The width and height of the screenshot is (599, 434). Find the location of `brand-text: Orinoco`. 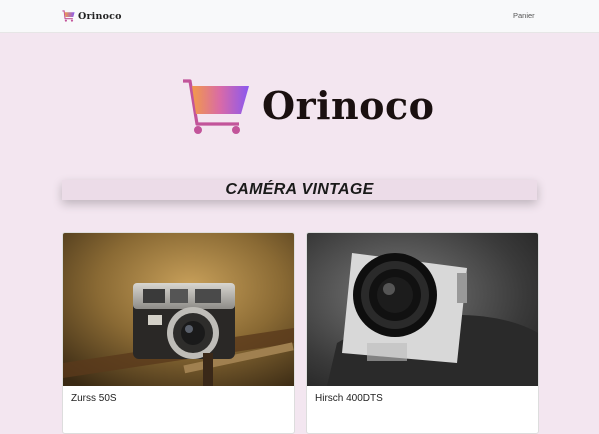

brand-text: Orinoco is located at coordinates (100, 16).